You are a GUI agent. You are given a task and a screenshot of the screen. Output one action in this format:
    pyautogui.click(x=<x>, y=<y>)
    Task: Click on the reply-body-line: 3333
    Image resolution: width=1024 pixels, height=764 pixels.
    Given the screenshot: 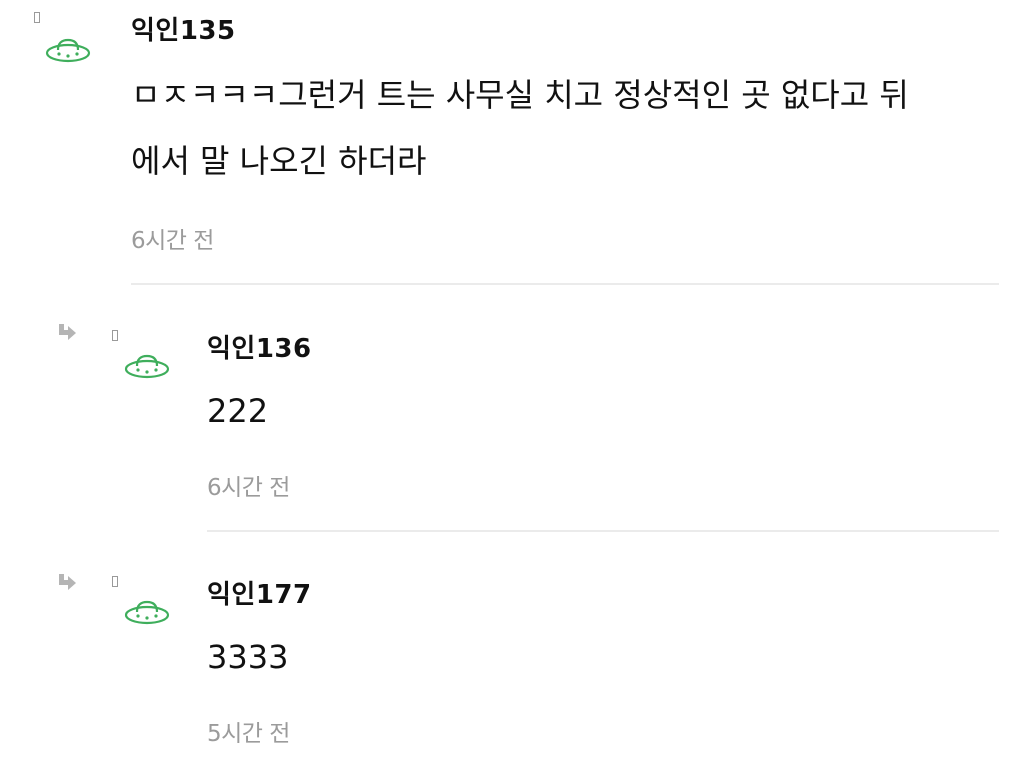 What is the action you would take?
    pyautogui.click(x=248, y=657)
    